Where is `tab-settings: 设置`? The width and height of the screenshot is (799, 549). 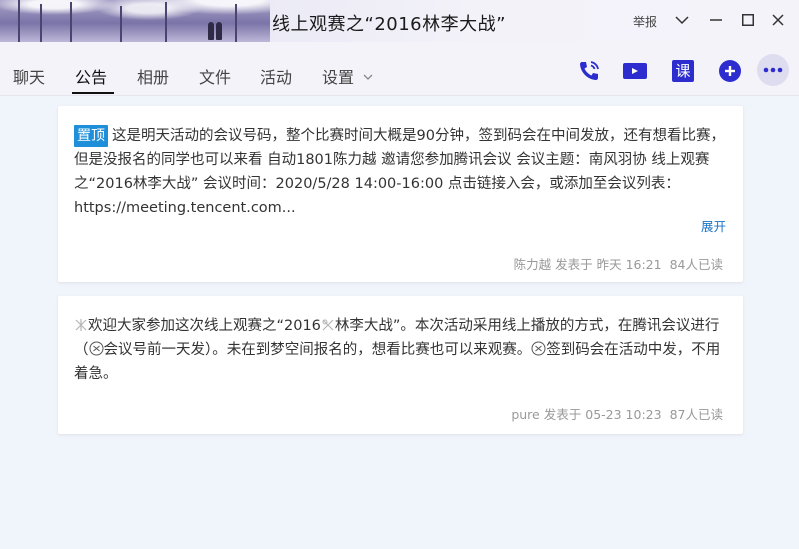 tab-settings: 设置 is located at coordinates (347, 76).